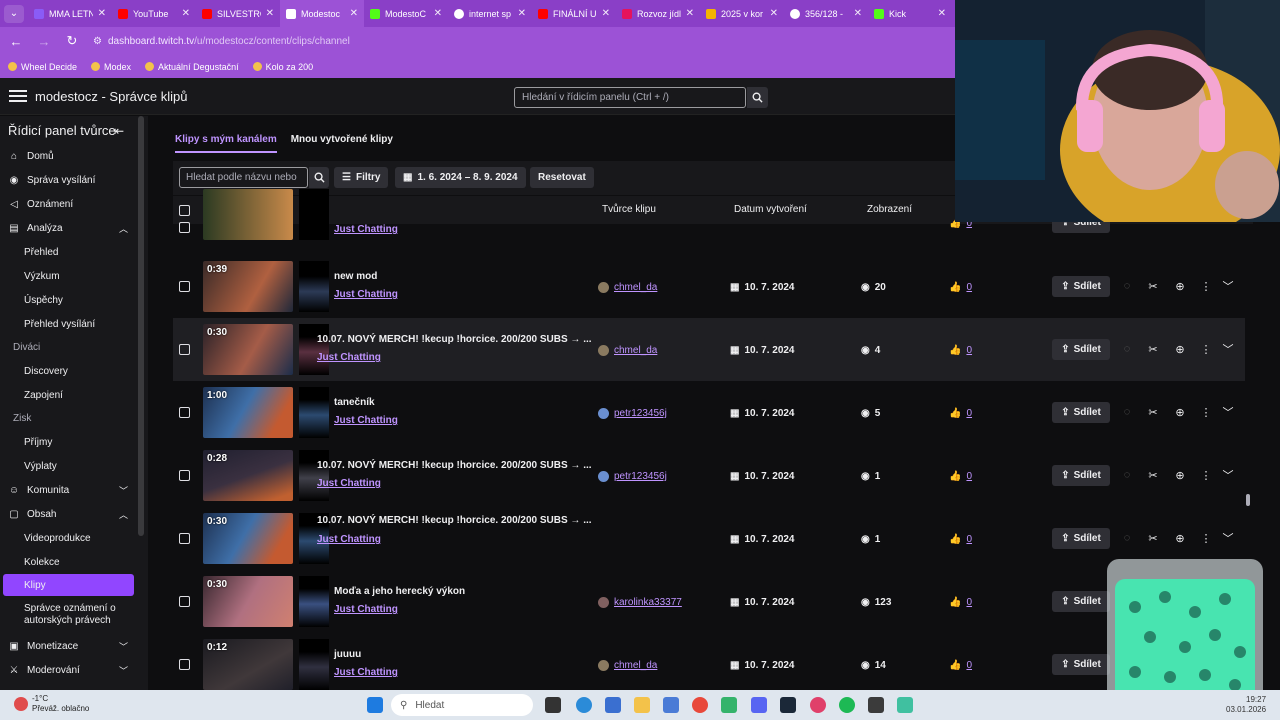 The height and width of the screenshot is (720, 1280). What do you see at coordinates (700, 705) in the screenshot?
I see `chrome-icon` at bounding box center [700, 705].